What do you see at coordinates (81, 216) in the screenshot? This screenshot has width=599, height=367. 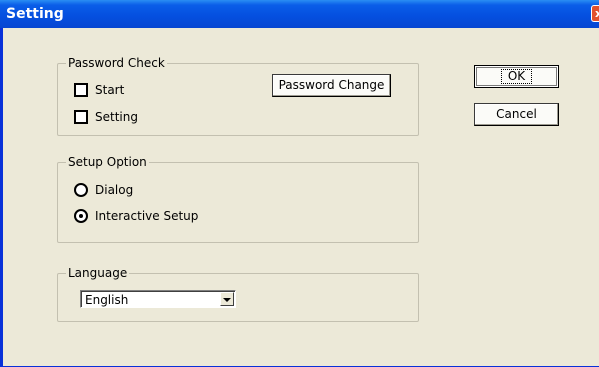 I see `interactive-setup-radio-button` at bounding box center [81, 216].